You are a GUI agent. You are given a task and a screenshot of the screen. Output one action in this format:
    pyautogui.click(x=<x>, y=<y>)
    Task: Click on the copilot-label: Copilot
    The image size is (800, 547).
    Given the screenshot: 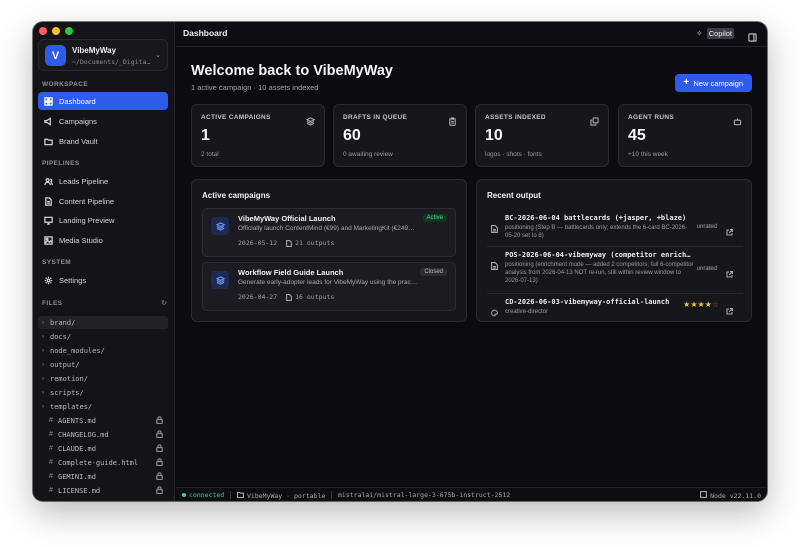 What is the action you would take?
    pyautogui.click(x=720, y=33)
    